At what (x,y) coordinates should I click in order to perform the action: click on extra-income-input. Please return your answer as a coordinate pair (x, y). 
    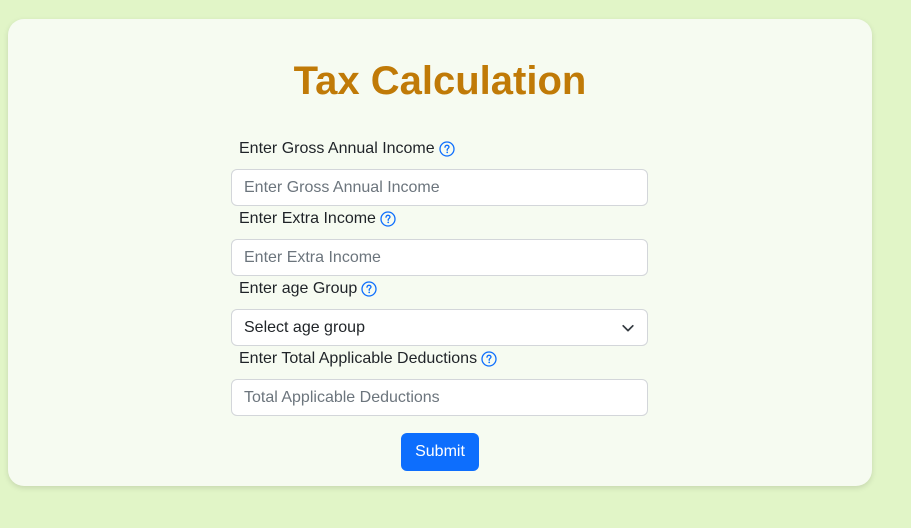
    Looking at the image, I should click on (439, 257).